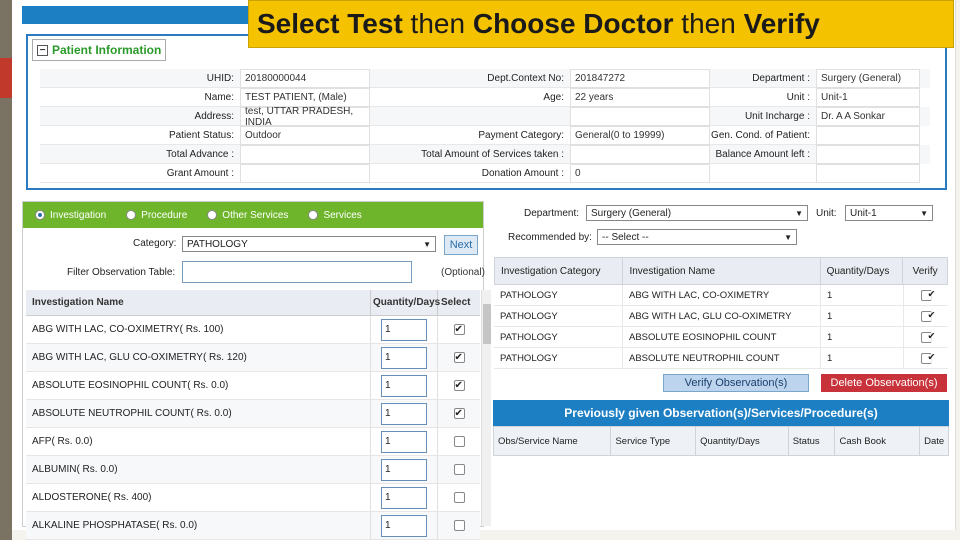 The width and height of the screenshot is (960, 540). Describe the element at coordinates (553, 441) in the screenshot. I see `previous-col-header: Obs/Service Name` at that location.